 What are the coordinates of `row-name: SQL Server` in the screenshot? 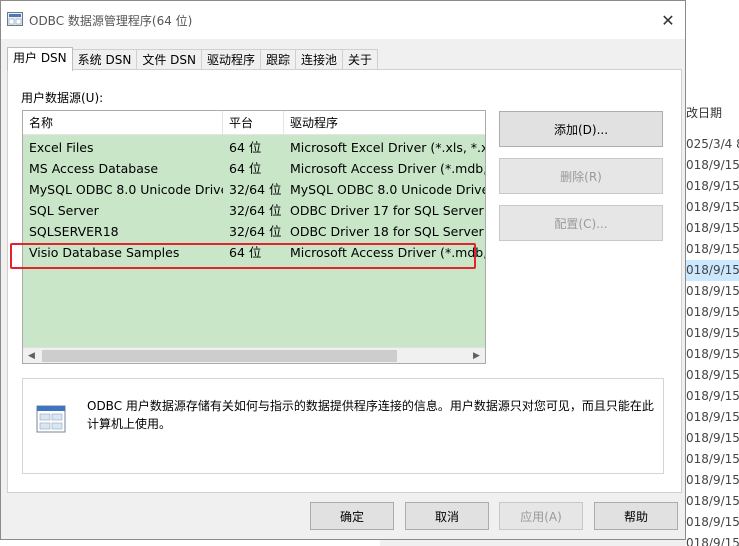 It's located at (64, 210).